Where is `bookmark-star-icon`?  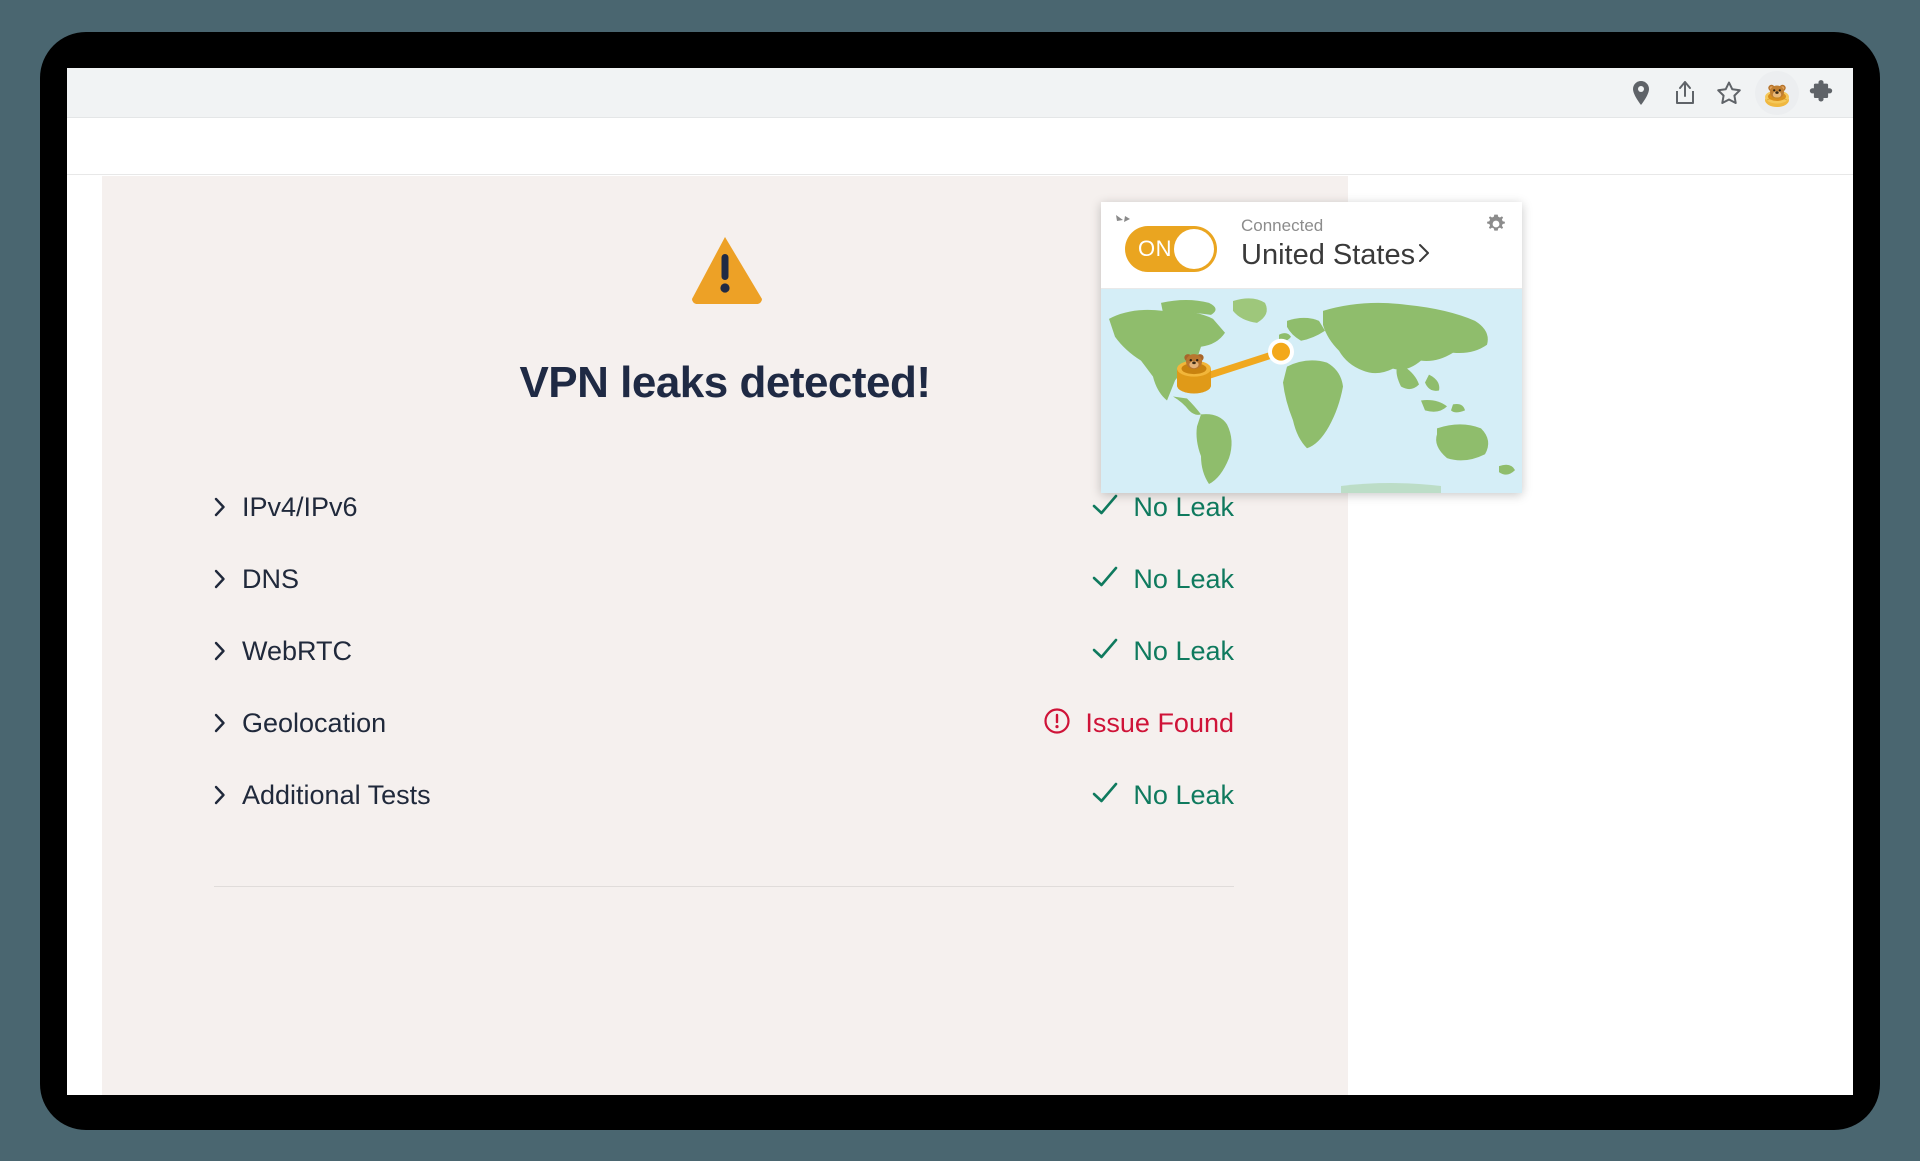
bookmark-star-icon is located at coordinates (1729, 93).